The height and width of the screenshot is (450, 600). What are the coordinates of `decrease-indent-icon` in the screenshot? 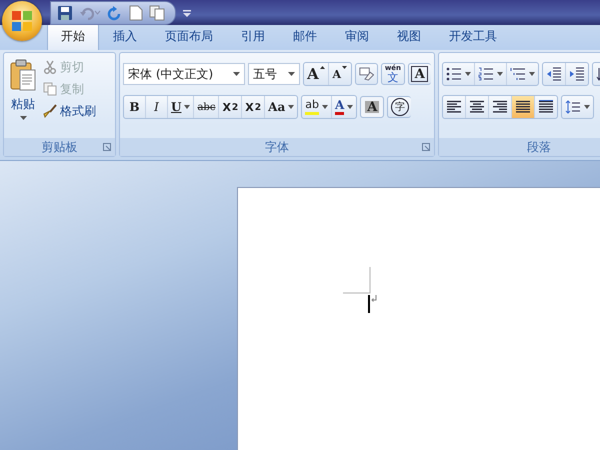 It's located at (554, 74).